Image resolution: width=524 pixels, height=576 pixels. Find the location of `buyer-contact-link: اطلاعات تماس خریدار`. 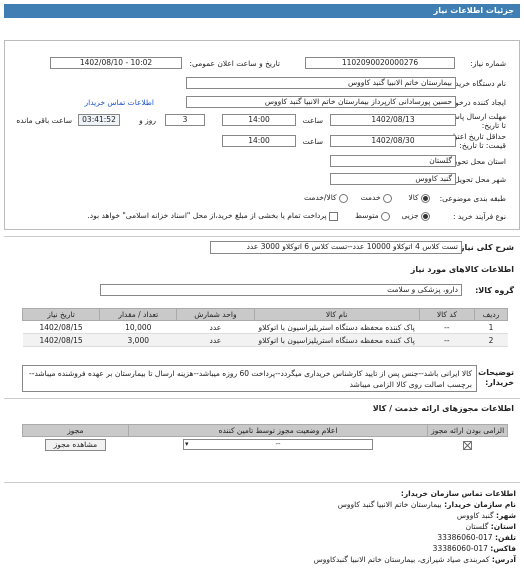

buyer-contact-link: اطلاعات تماس خریدار is located at coordinates (120, 102).